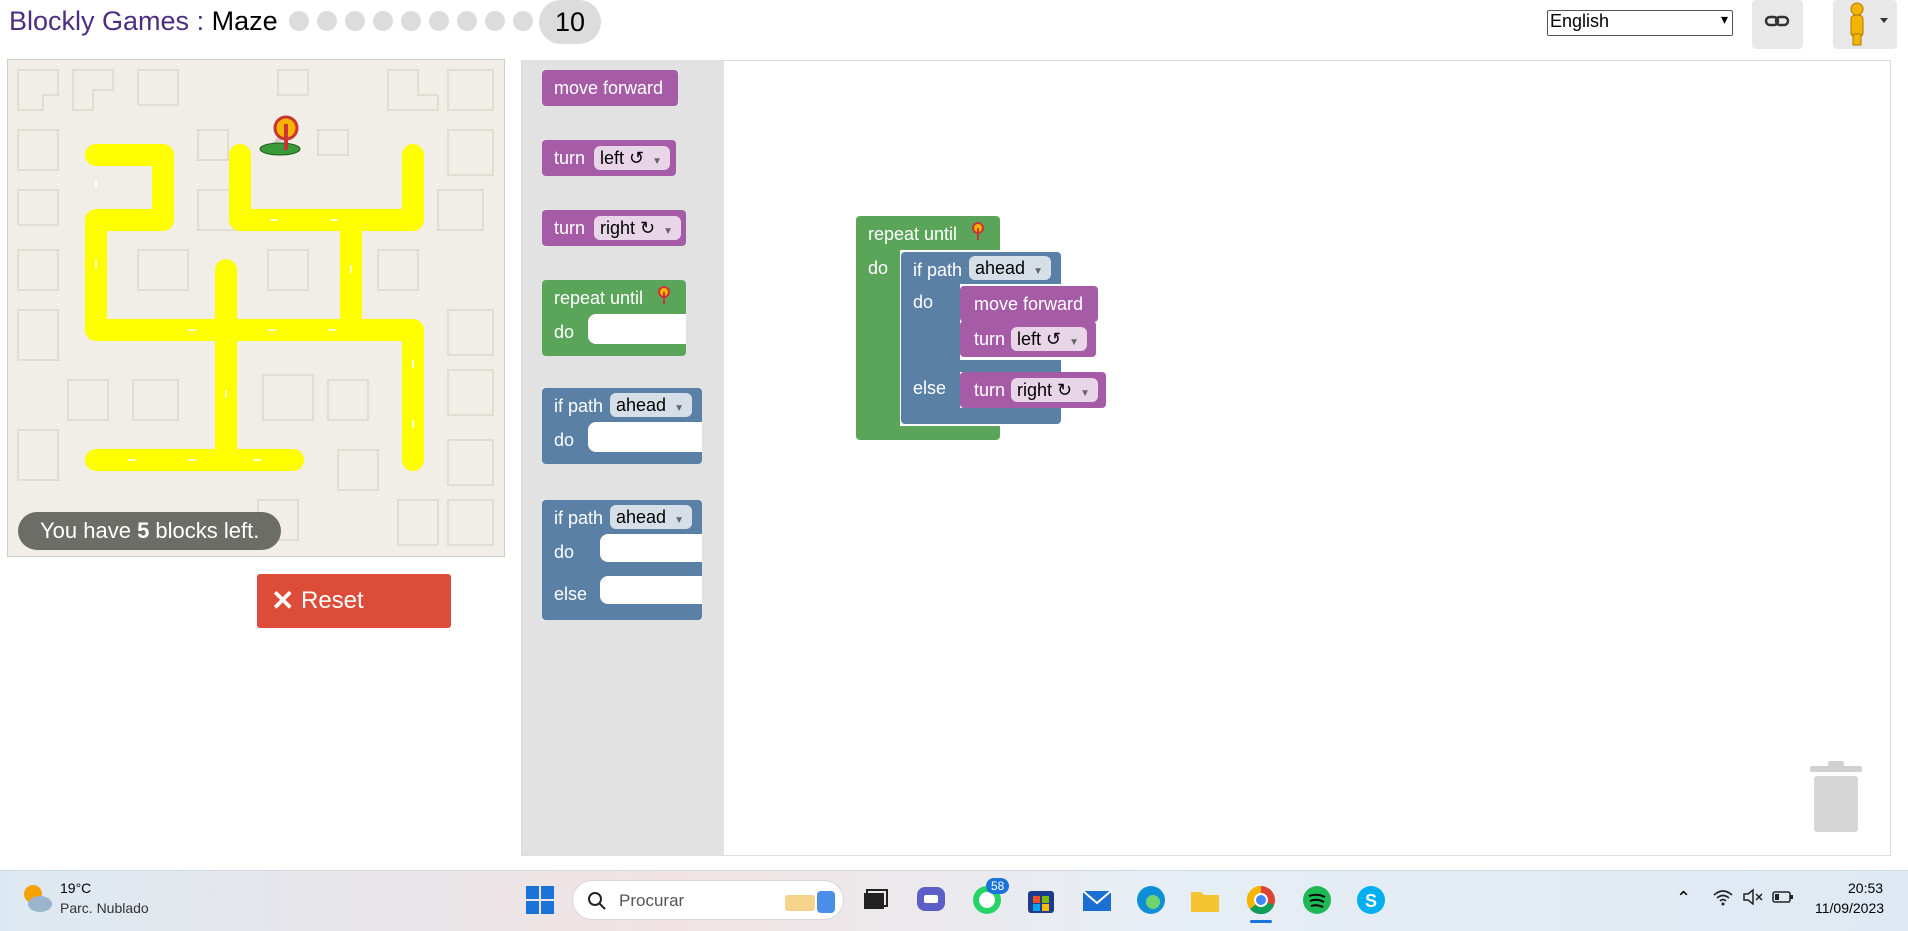 Image resolution: width=1908 pixels, height=931 pixels. I want to click on toolbox-move-forward-block: move forward, so click(610, 88).